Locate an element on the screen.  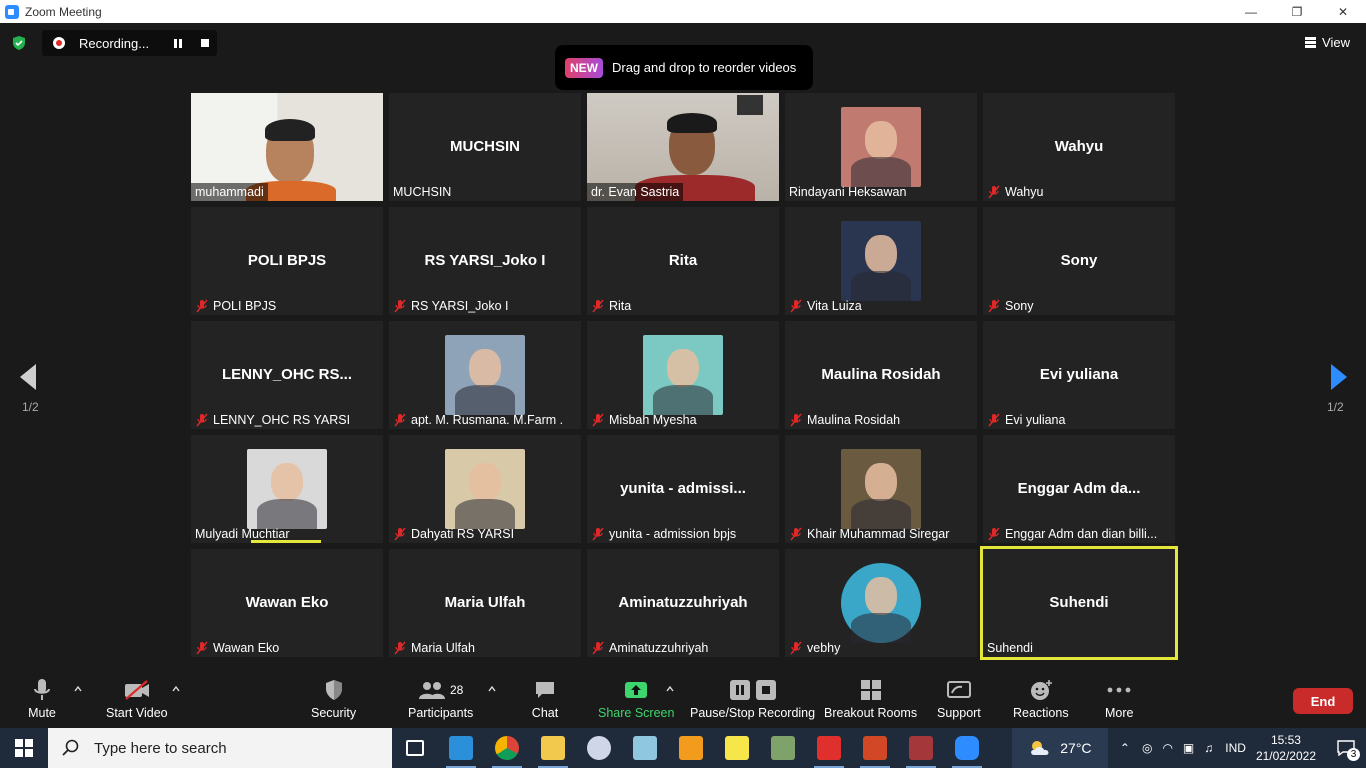
anydesk-icon is located at coordinates (829, 748).